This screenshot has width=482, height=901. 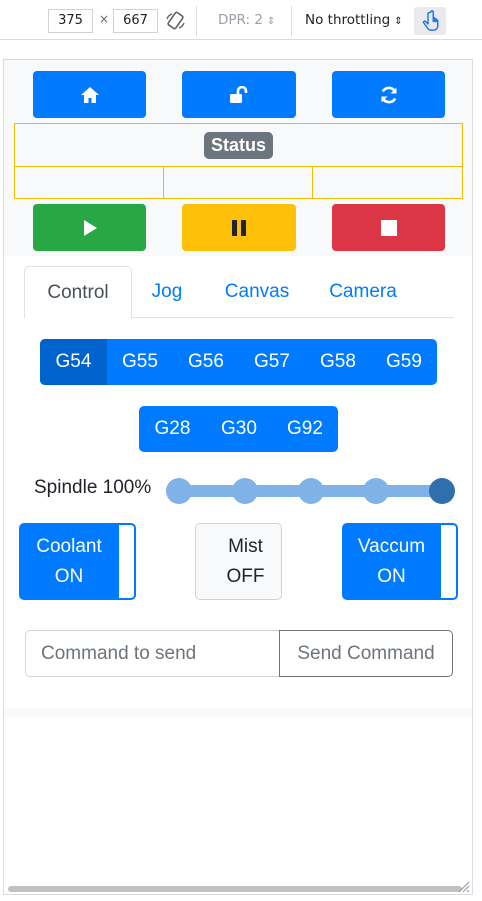 I want to click on home-icon, so click(x=89, y=94).